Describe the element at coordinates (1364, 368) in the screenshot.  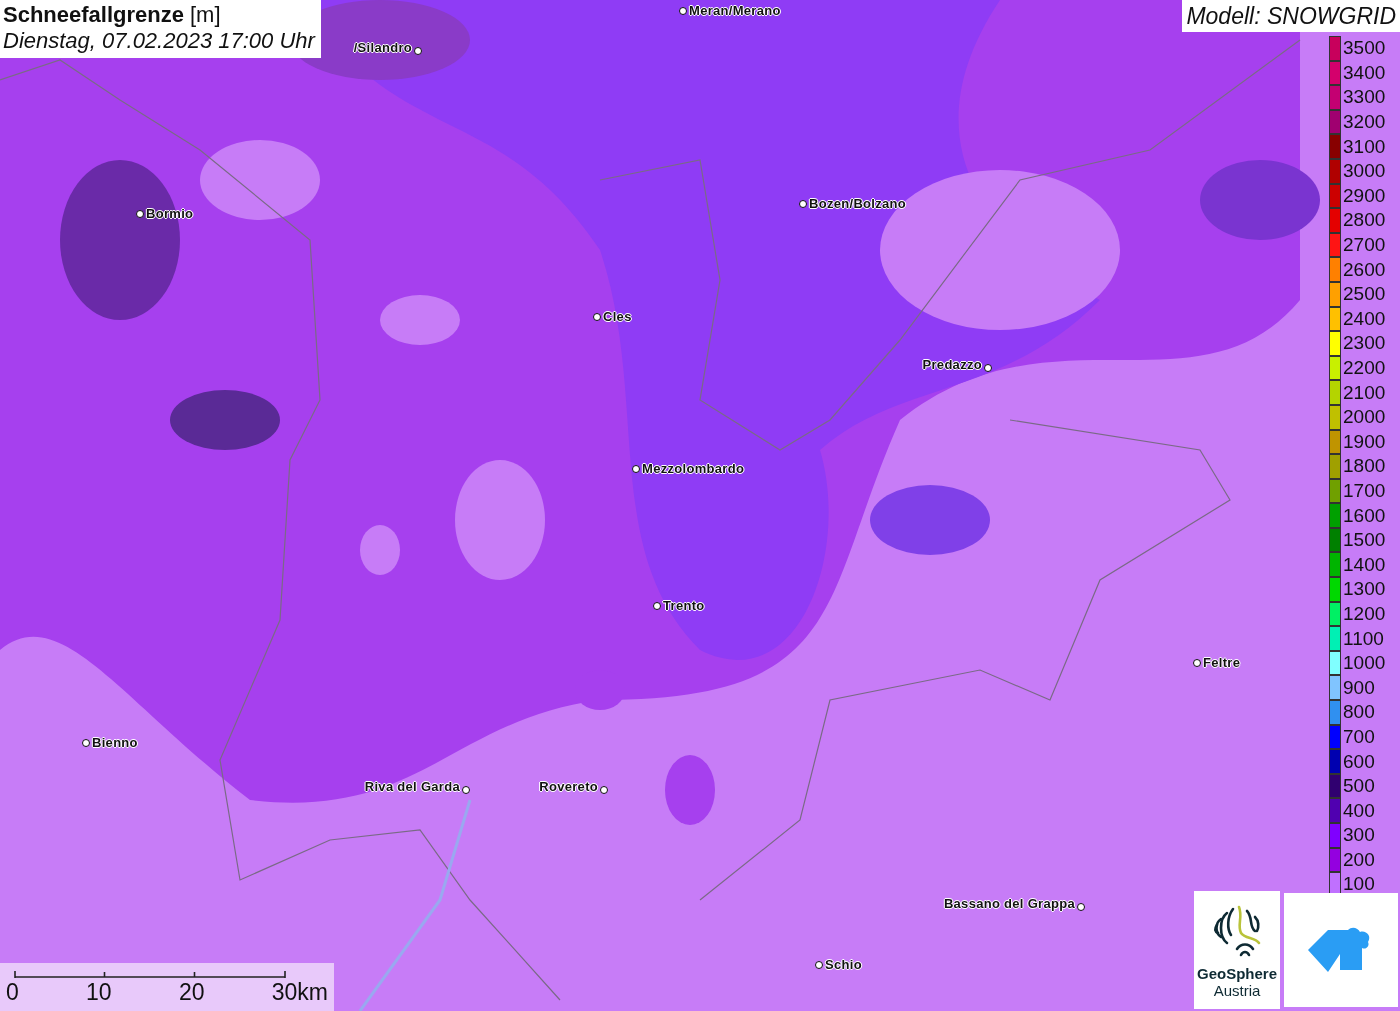
I see `legend-label: 2200` at that location.